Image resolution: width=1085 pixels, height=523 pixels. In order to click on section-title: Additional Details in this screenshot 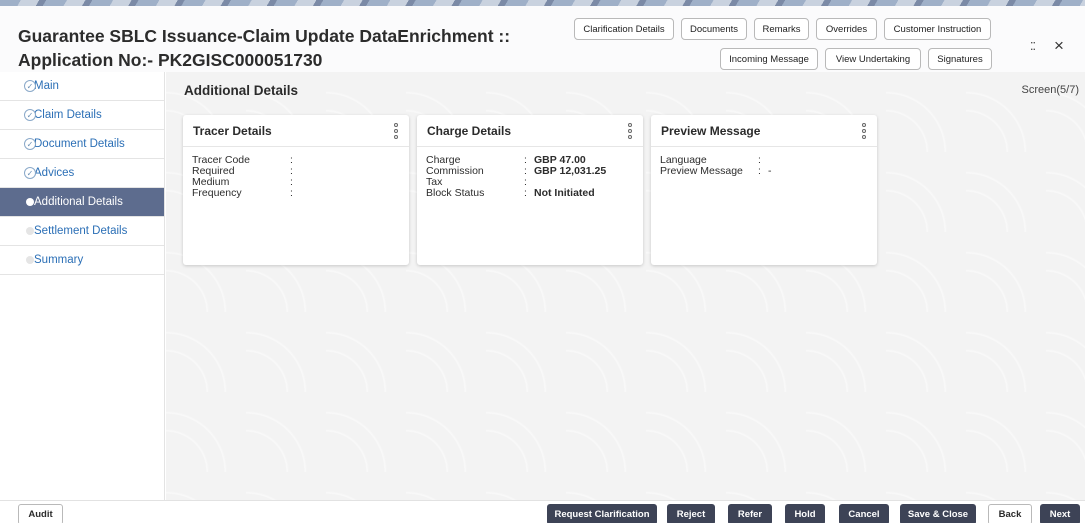, I will do `click(241, 90)`.